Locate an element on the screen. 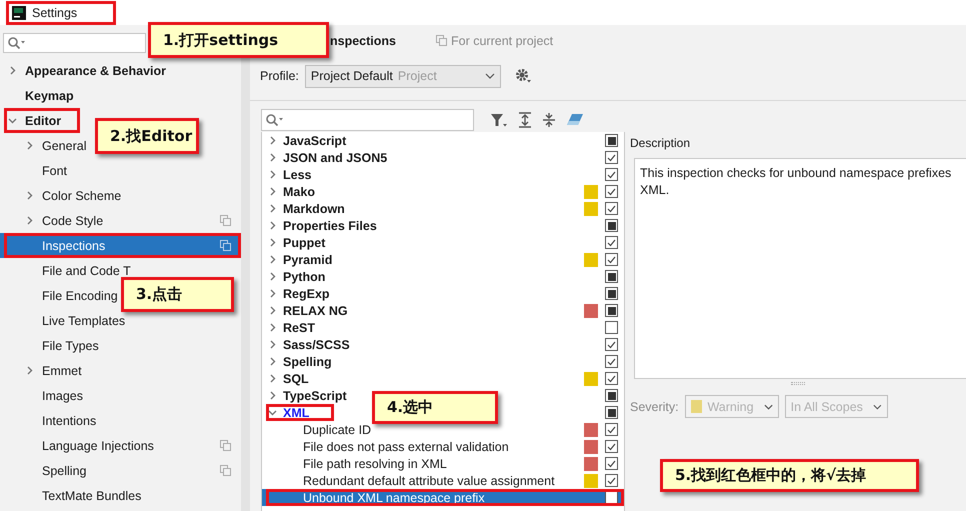  inspection-row: JavaScript is located at coordinates (314, 141).